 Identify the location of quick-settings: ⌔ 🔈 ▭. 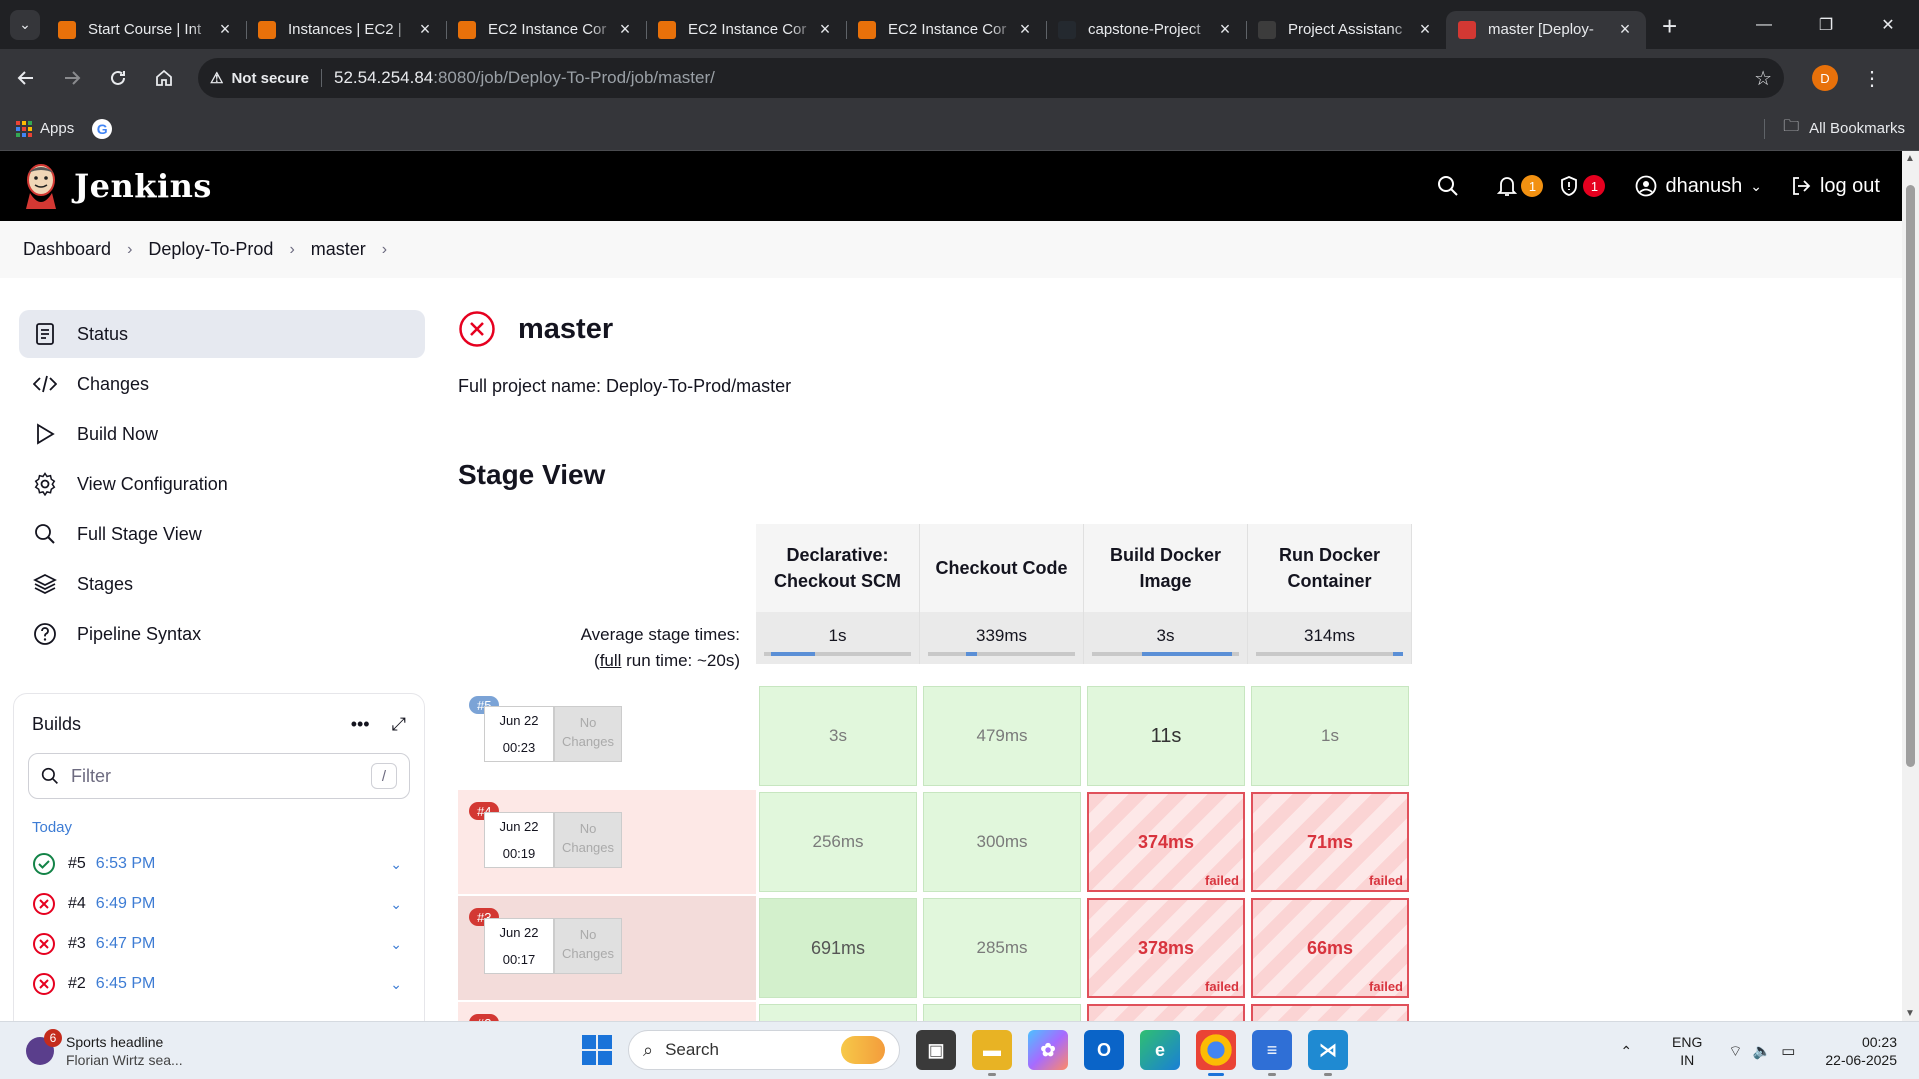
(1761, 1051).